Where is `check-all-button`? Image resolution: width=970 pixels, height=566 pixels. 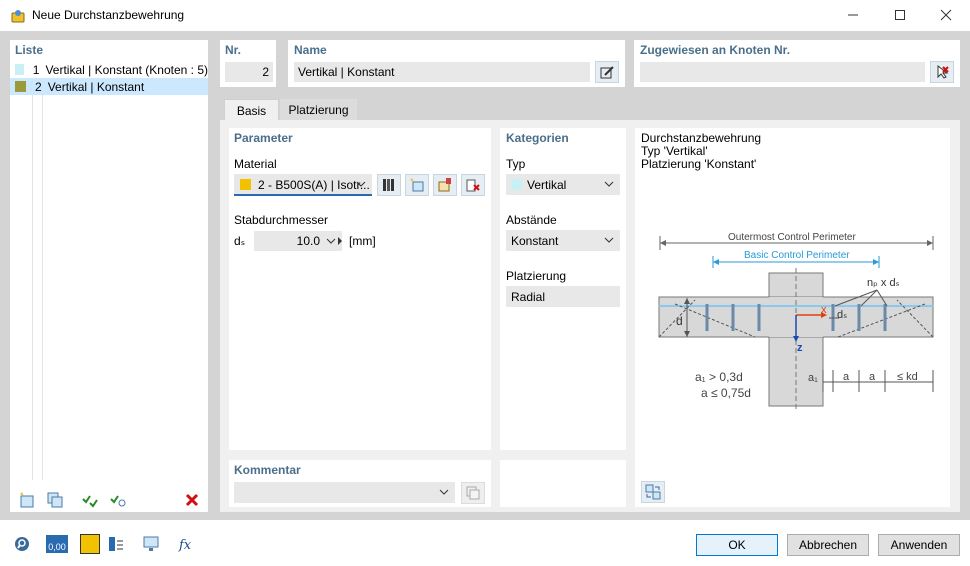 check-all-button is located at coordinates (90, 500).